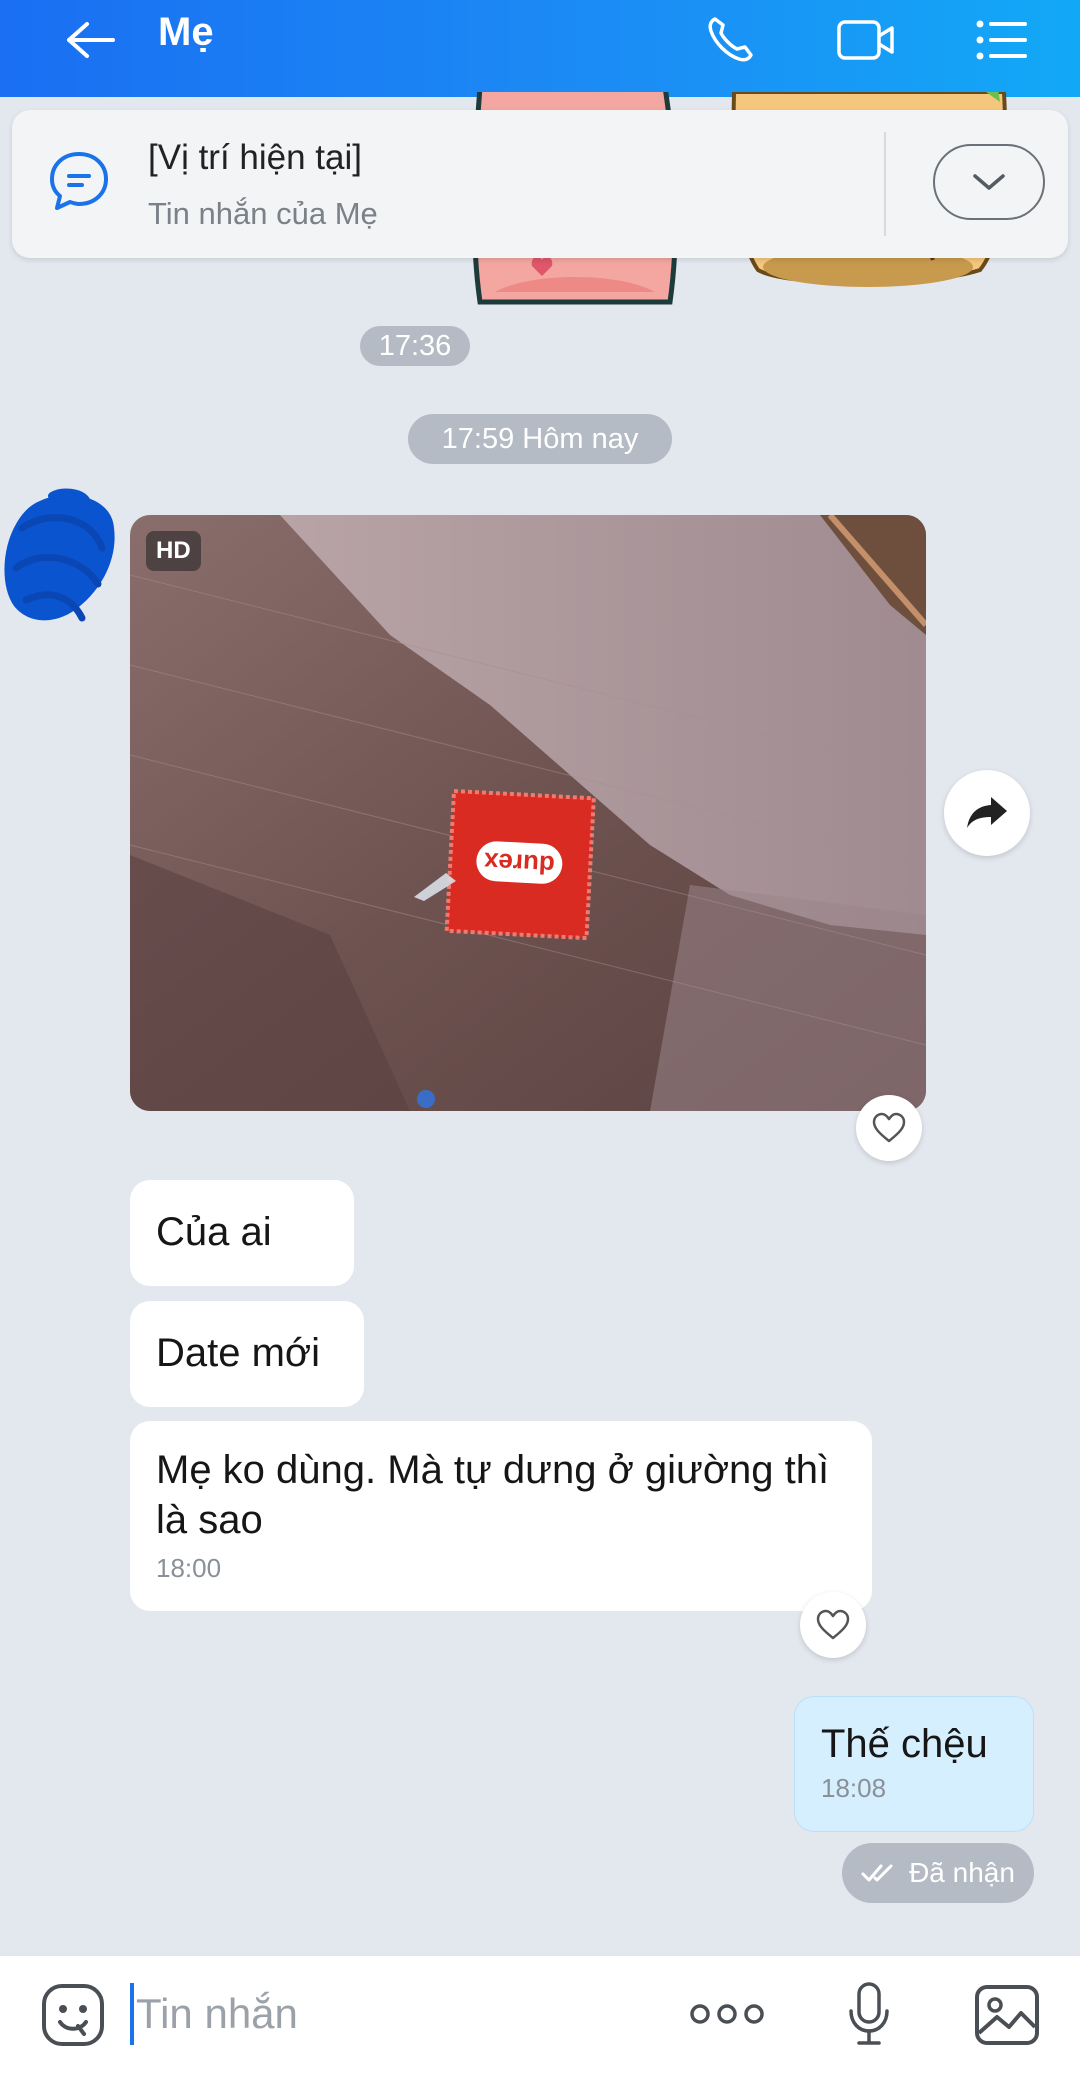 Image resolution: width=1080 pixels, height=2075 pixels. What do you see at coordinates (1007, 2015) in the screenshot?
I see `gallery-image-icon` at bounding box center [1007, 2015].